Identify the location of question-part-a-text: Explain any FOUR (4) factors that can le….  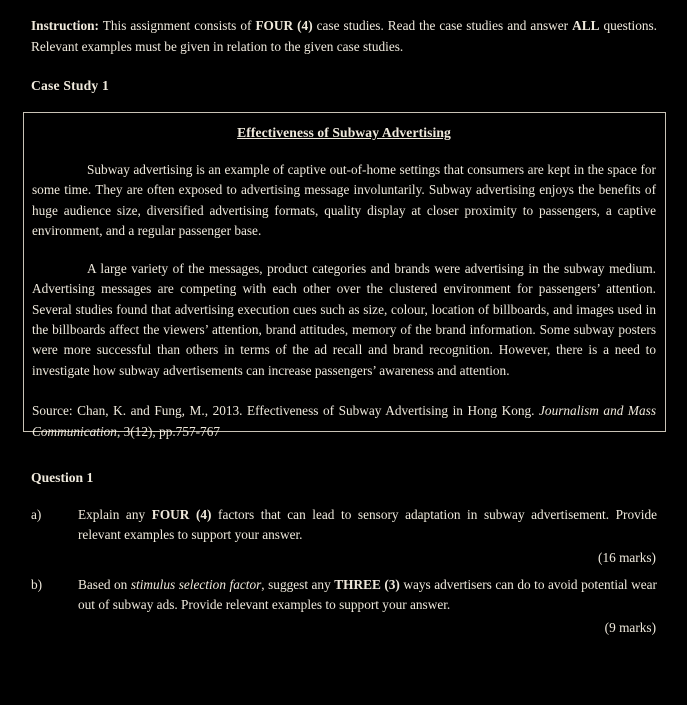
(367, 525).